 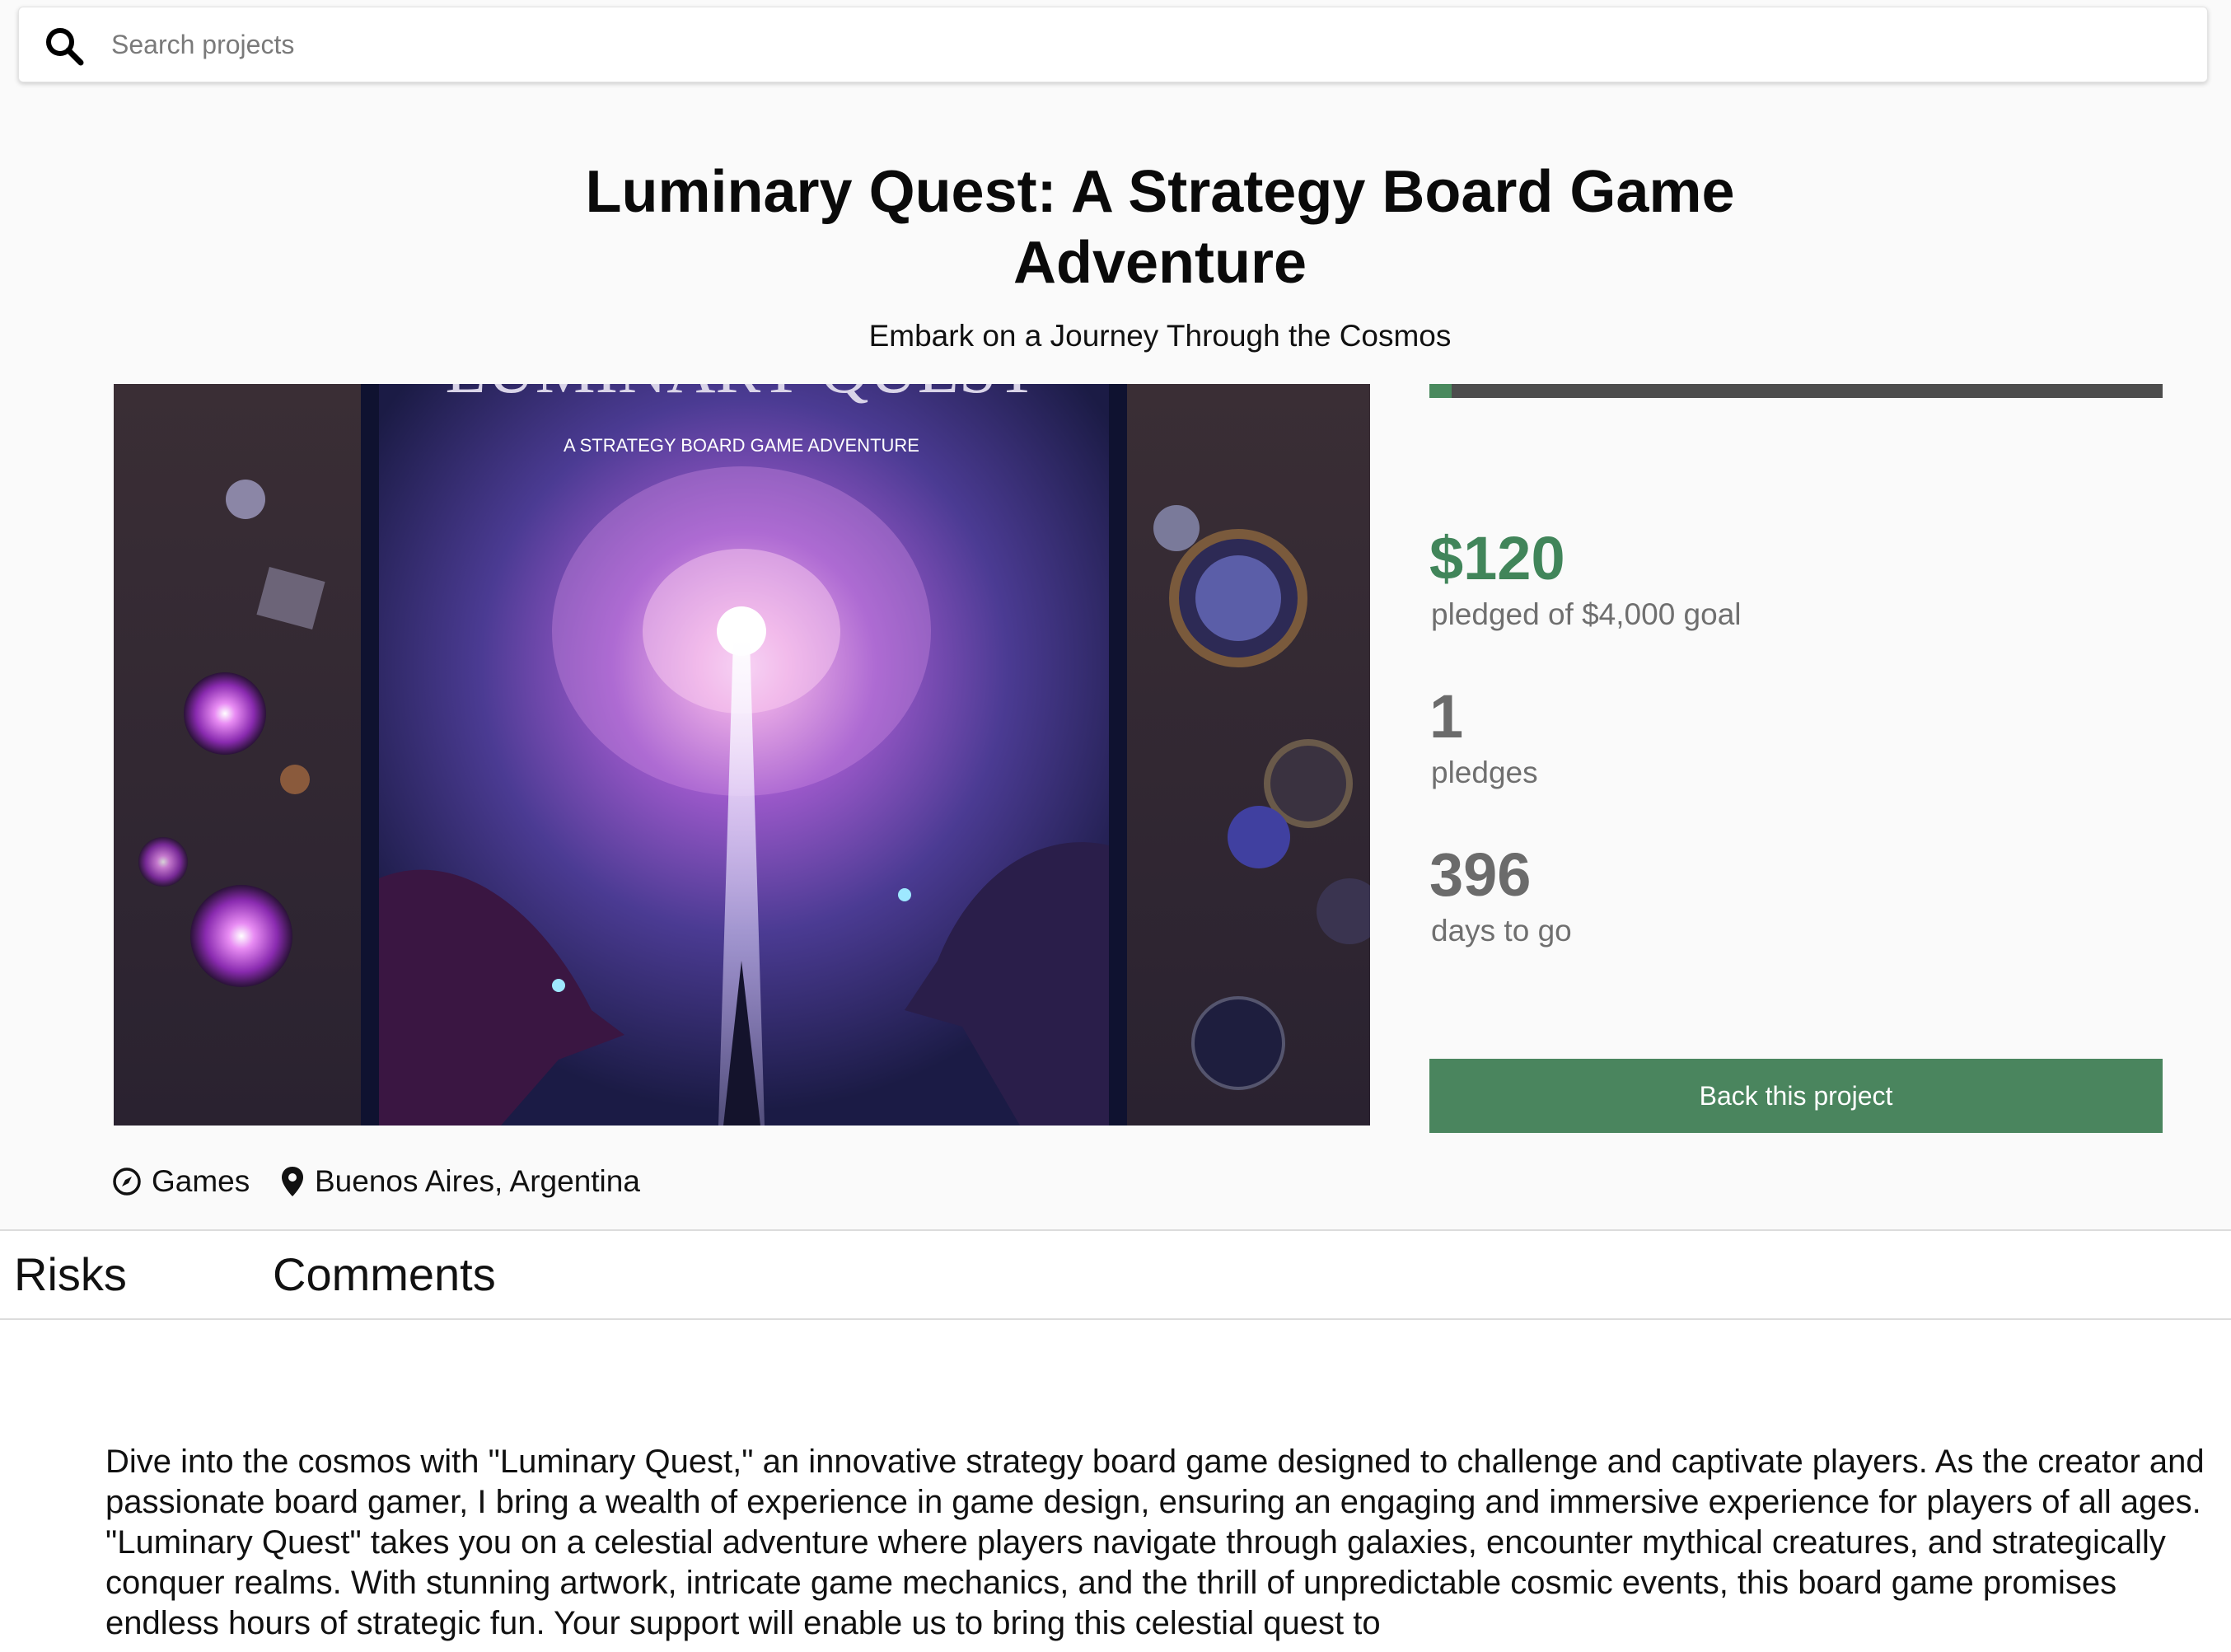 I want to click on location-label: Buenos Aires, Argentina, so click(x=477, y=1181).